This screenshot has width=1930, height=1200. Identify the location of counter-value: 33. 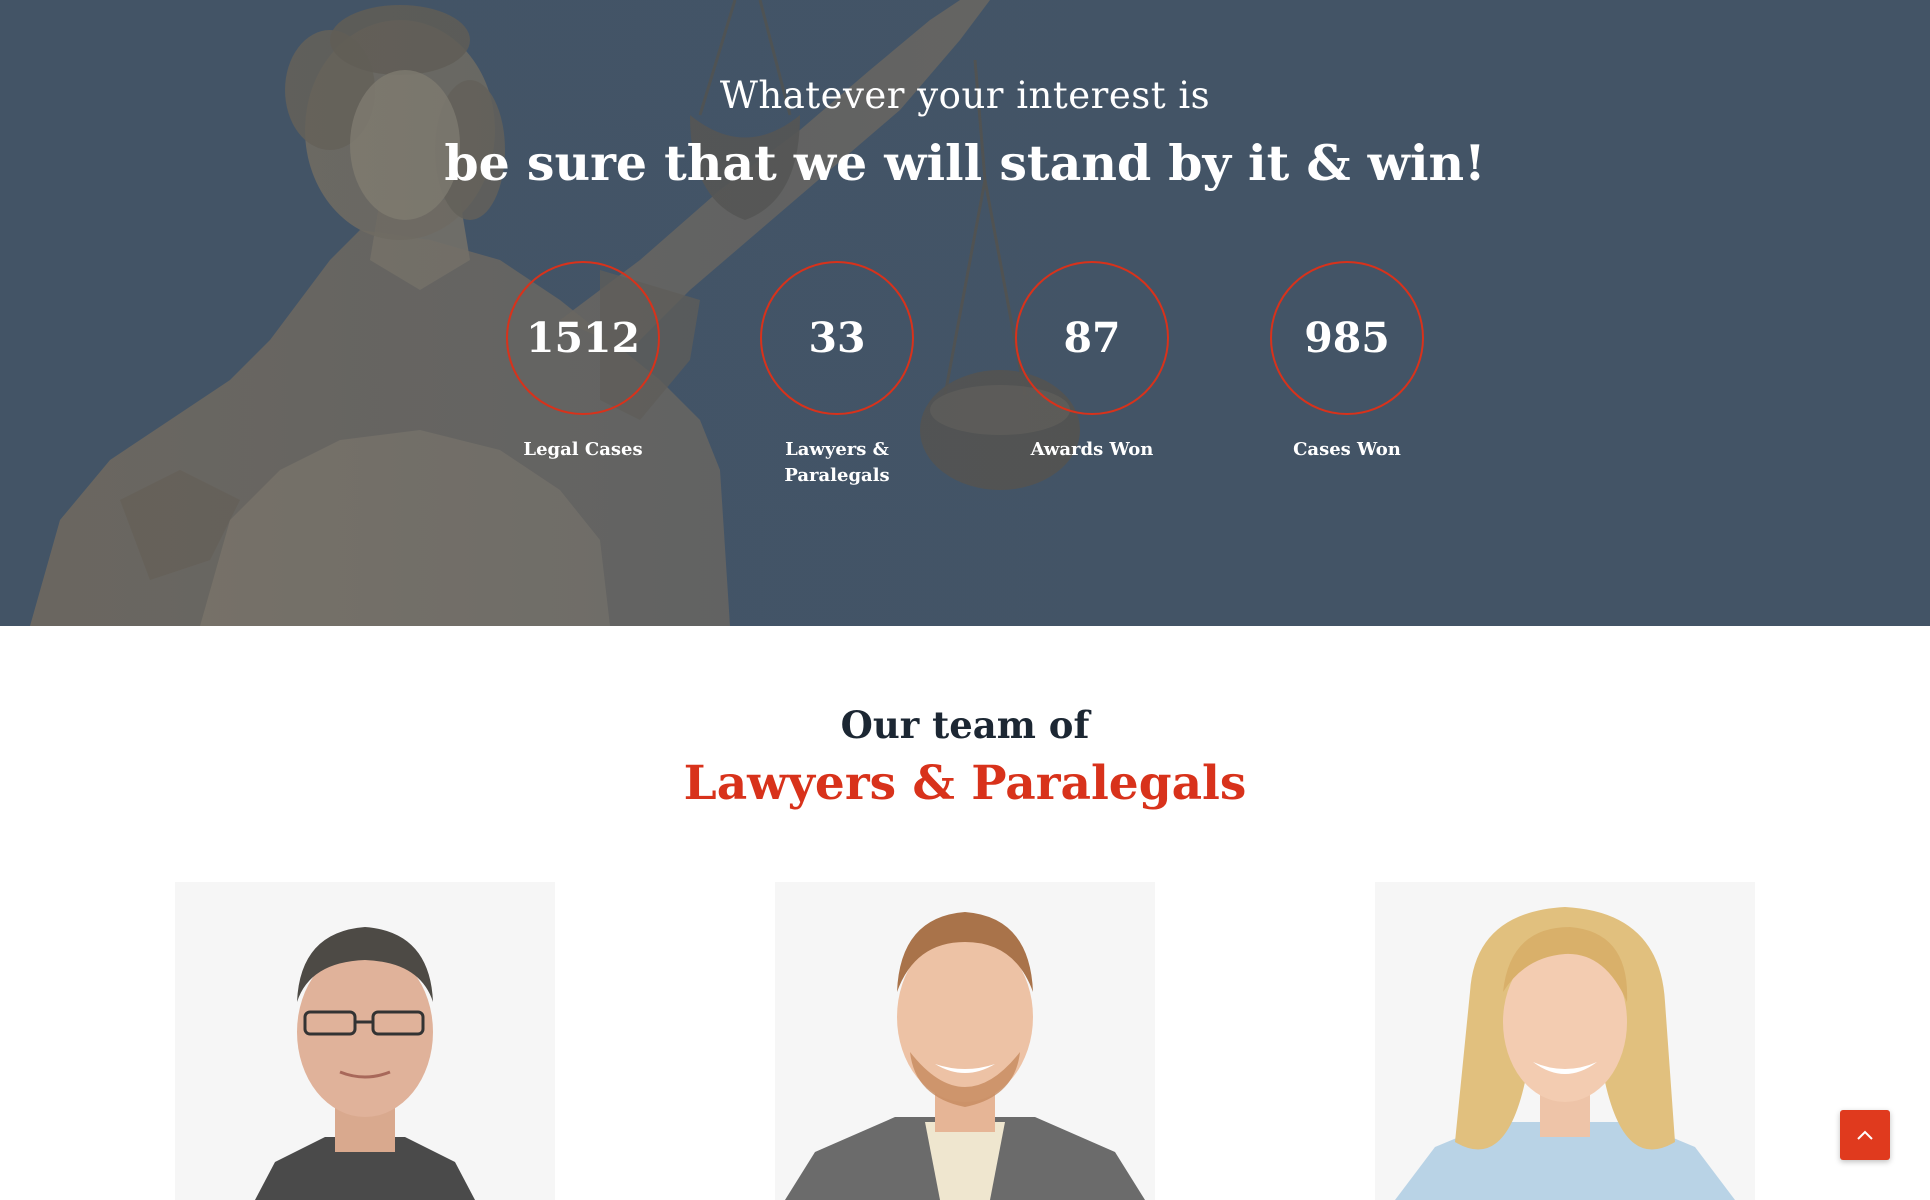
(837, 338).